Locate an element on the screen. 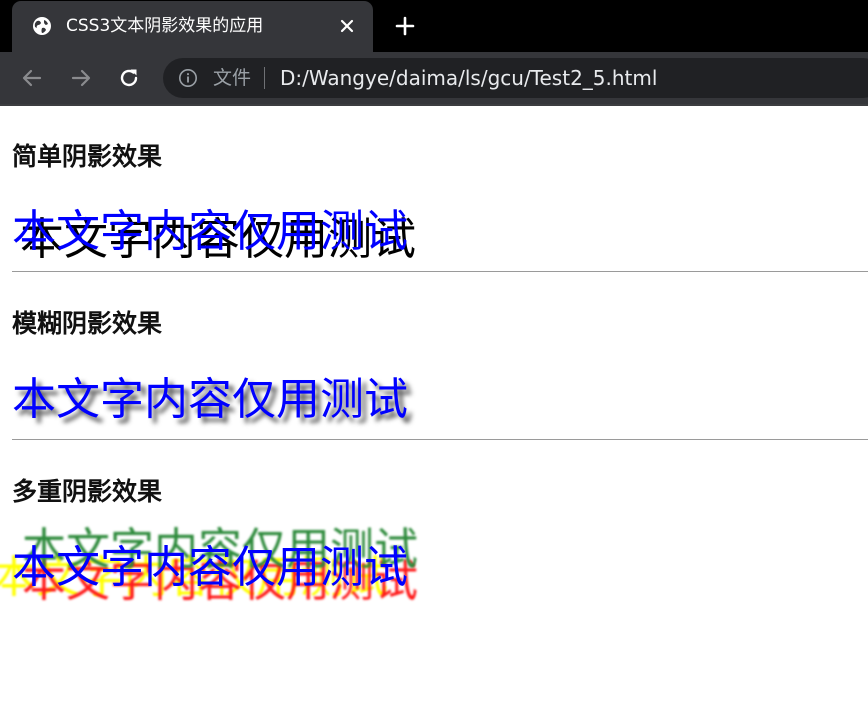  new-tab-icon is located at coordinates (405, 26).